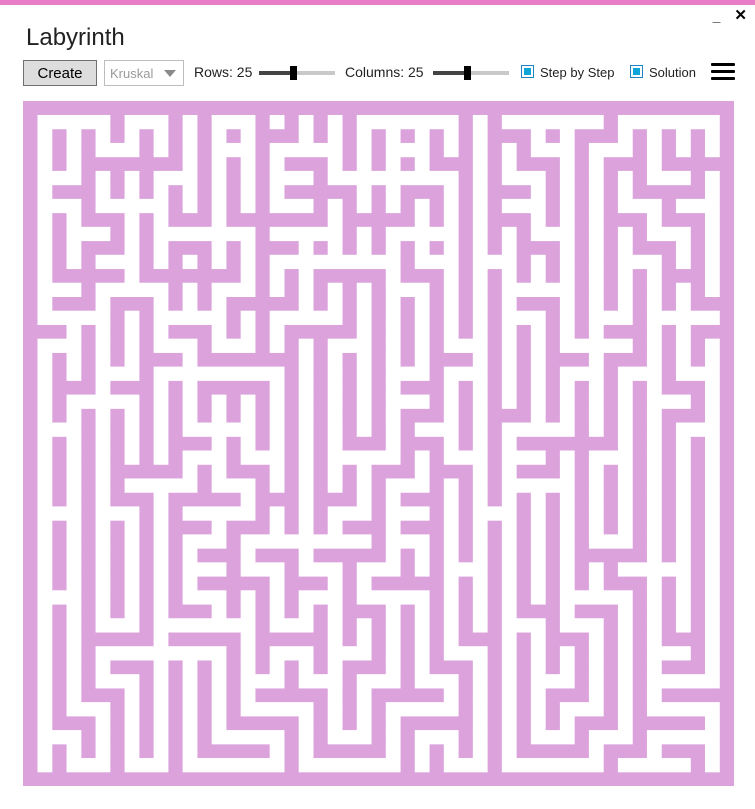 This screenshot has height=809, width=755. I want to click on solution-checkbox, so click(636, 71).